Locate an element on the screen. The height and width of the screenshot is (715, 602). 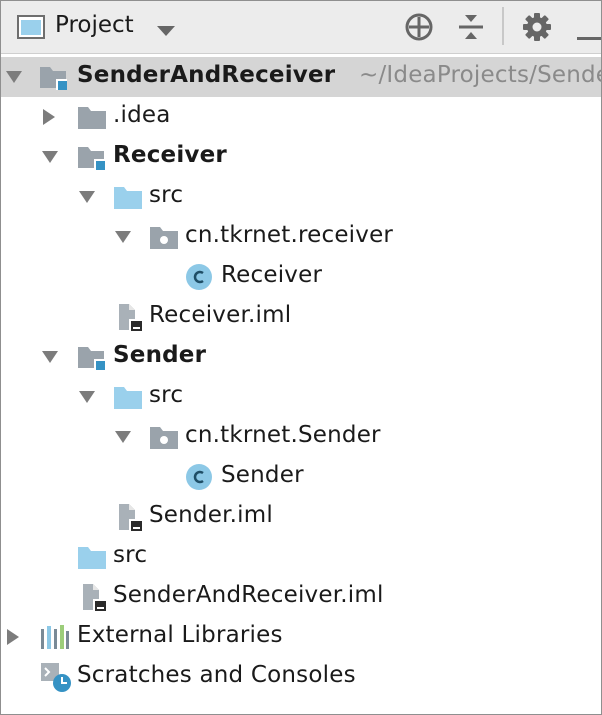
file-label: Receiver.iml is located at coordinates (220, 315).